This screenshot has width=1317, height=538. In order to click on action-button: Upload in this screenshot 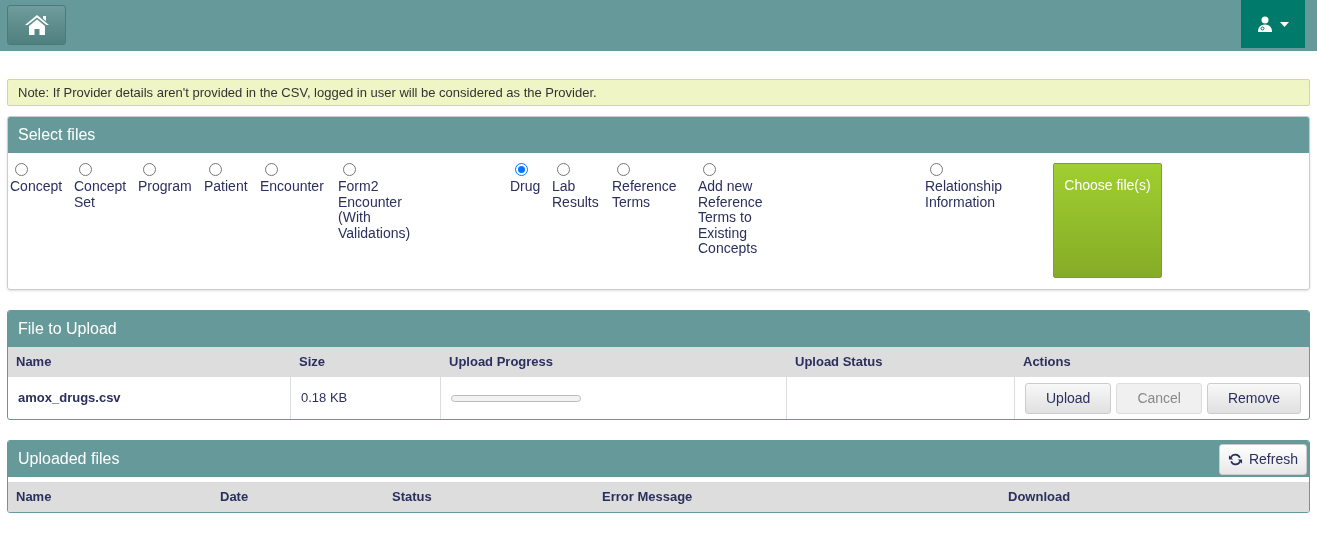, I will do `click(1068, 398)`.